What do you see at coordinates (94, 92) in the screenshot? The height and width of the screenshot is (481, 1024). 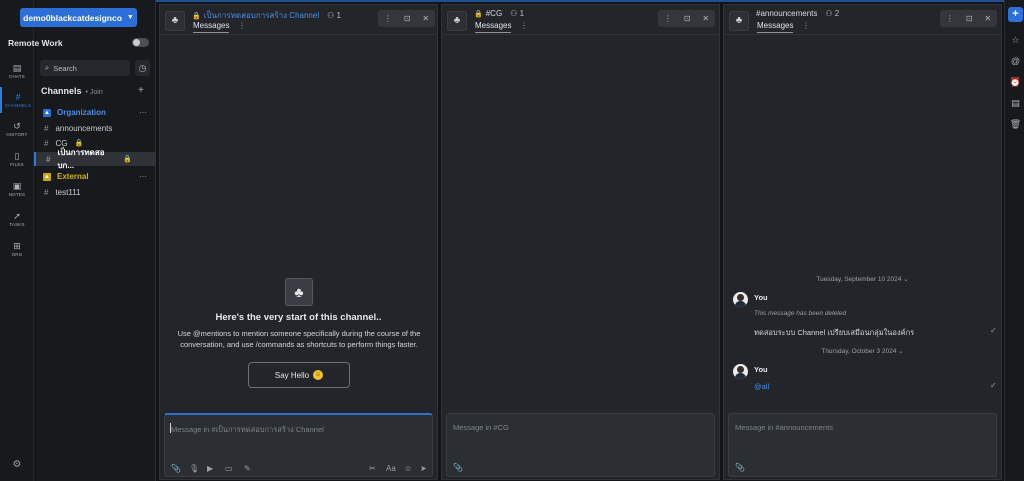 I see `join-link: • Join` at bounding box center [94, 92].